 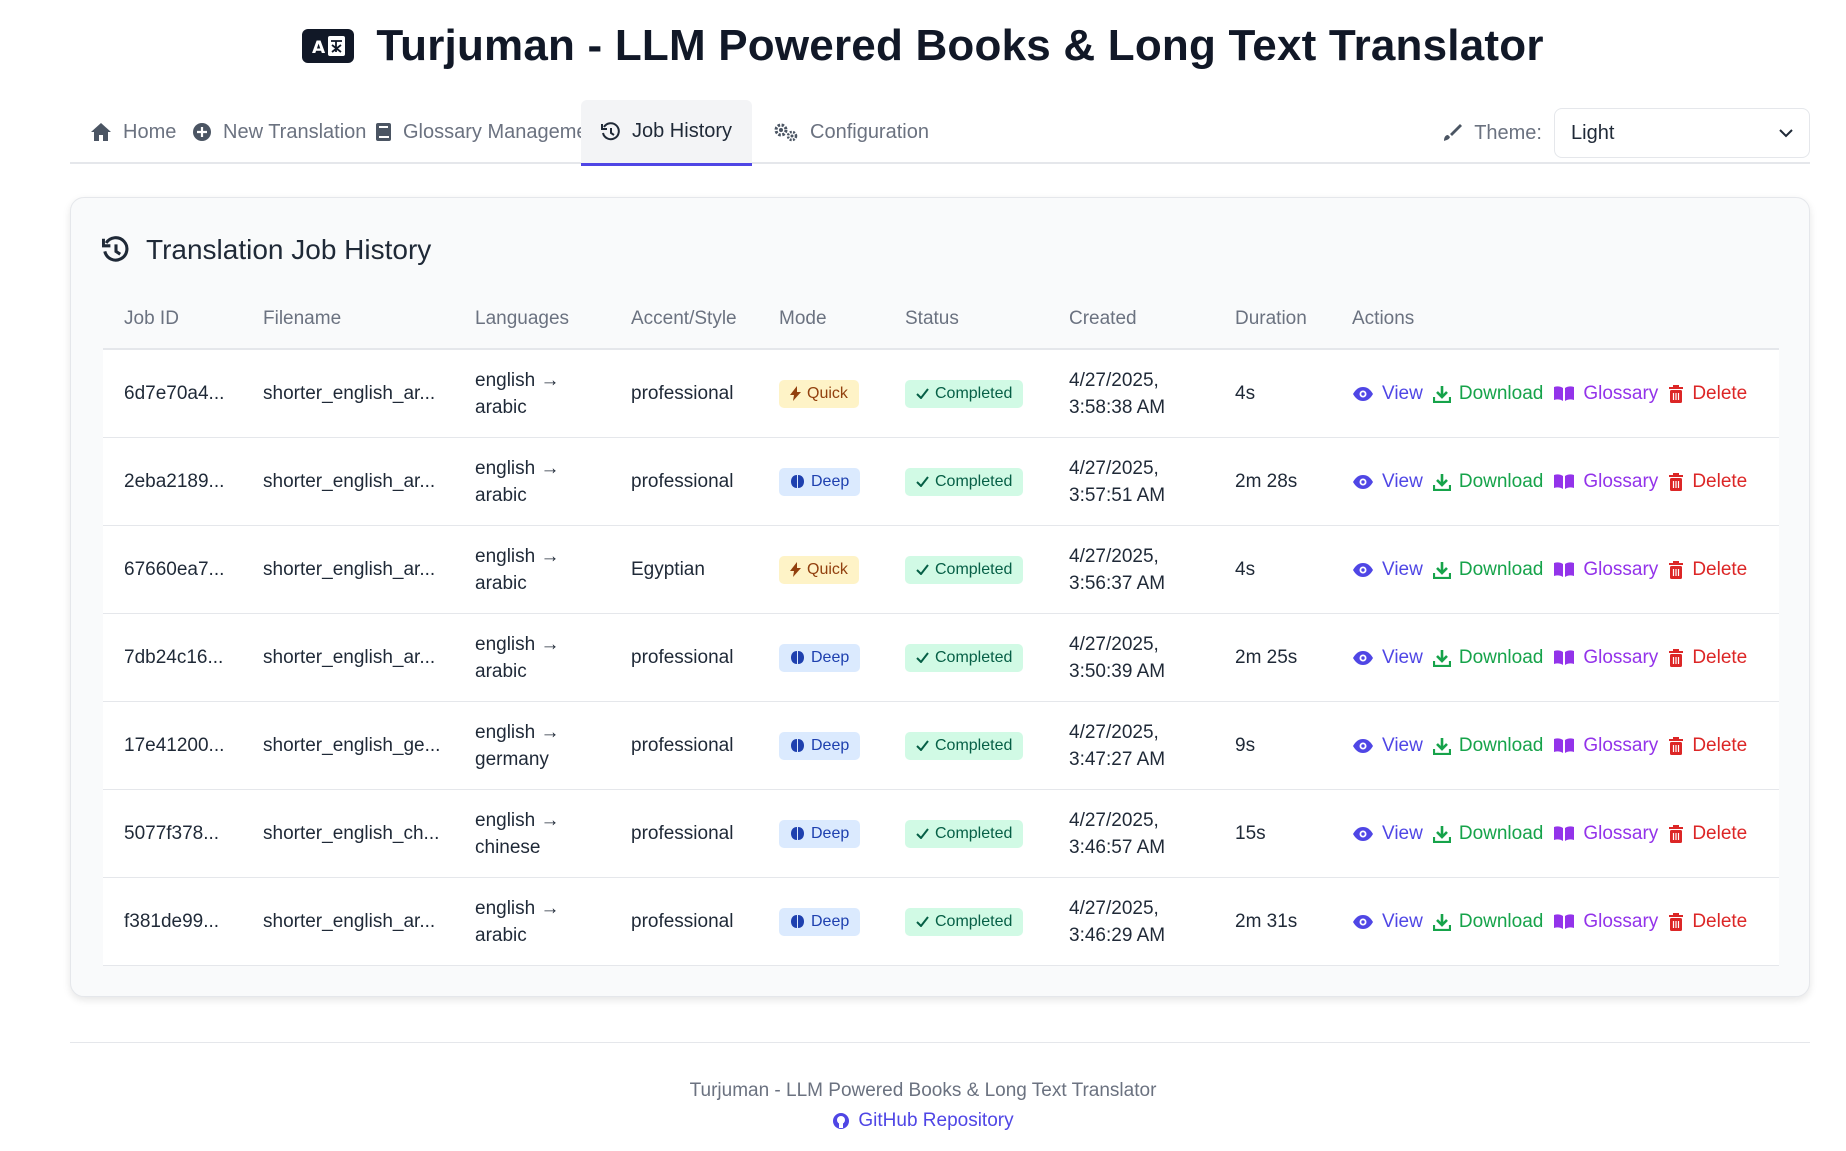 I want to click on status-label: Completed, so click(x=974, y=481).